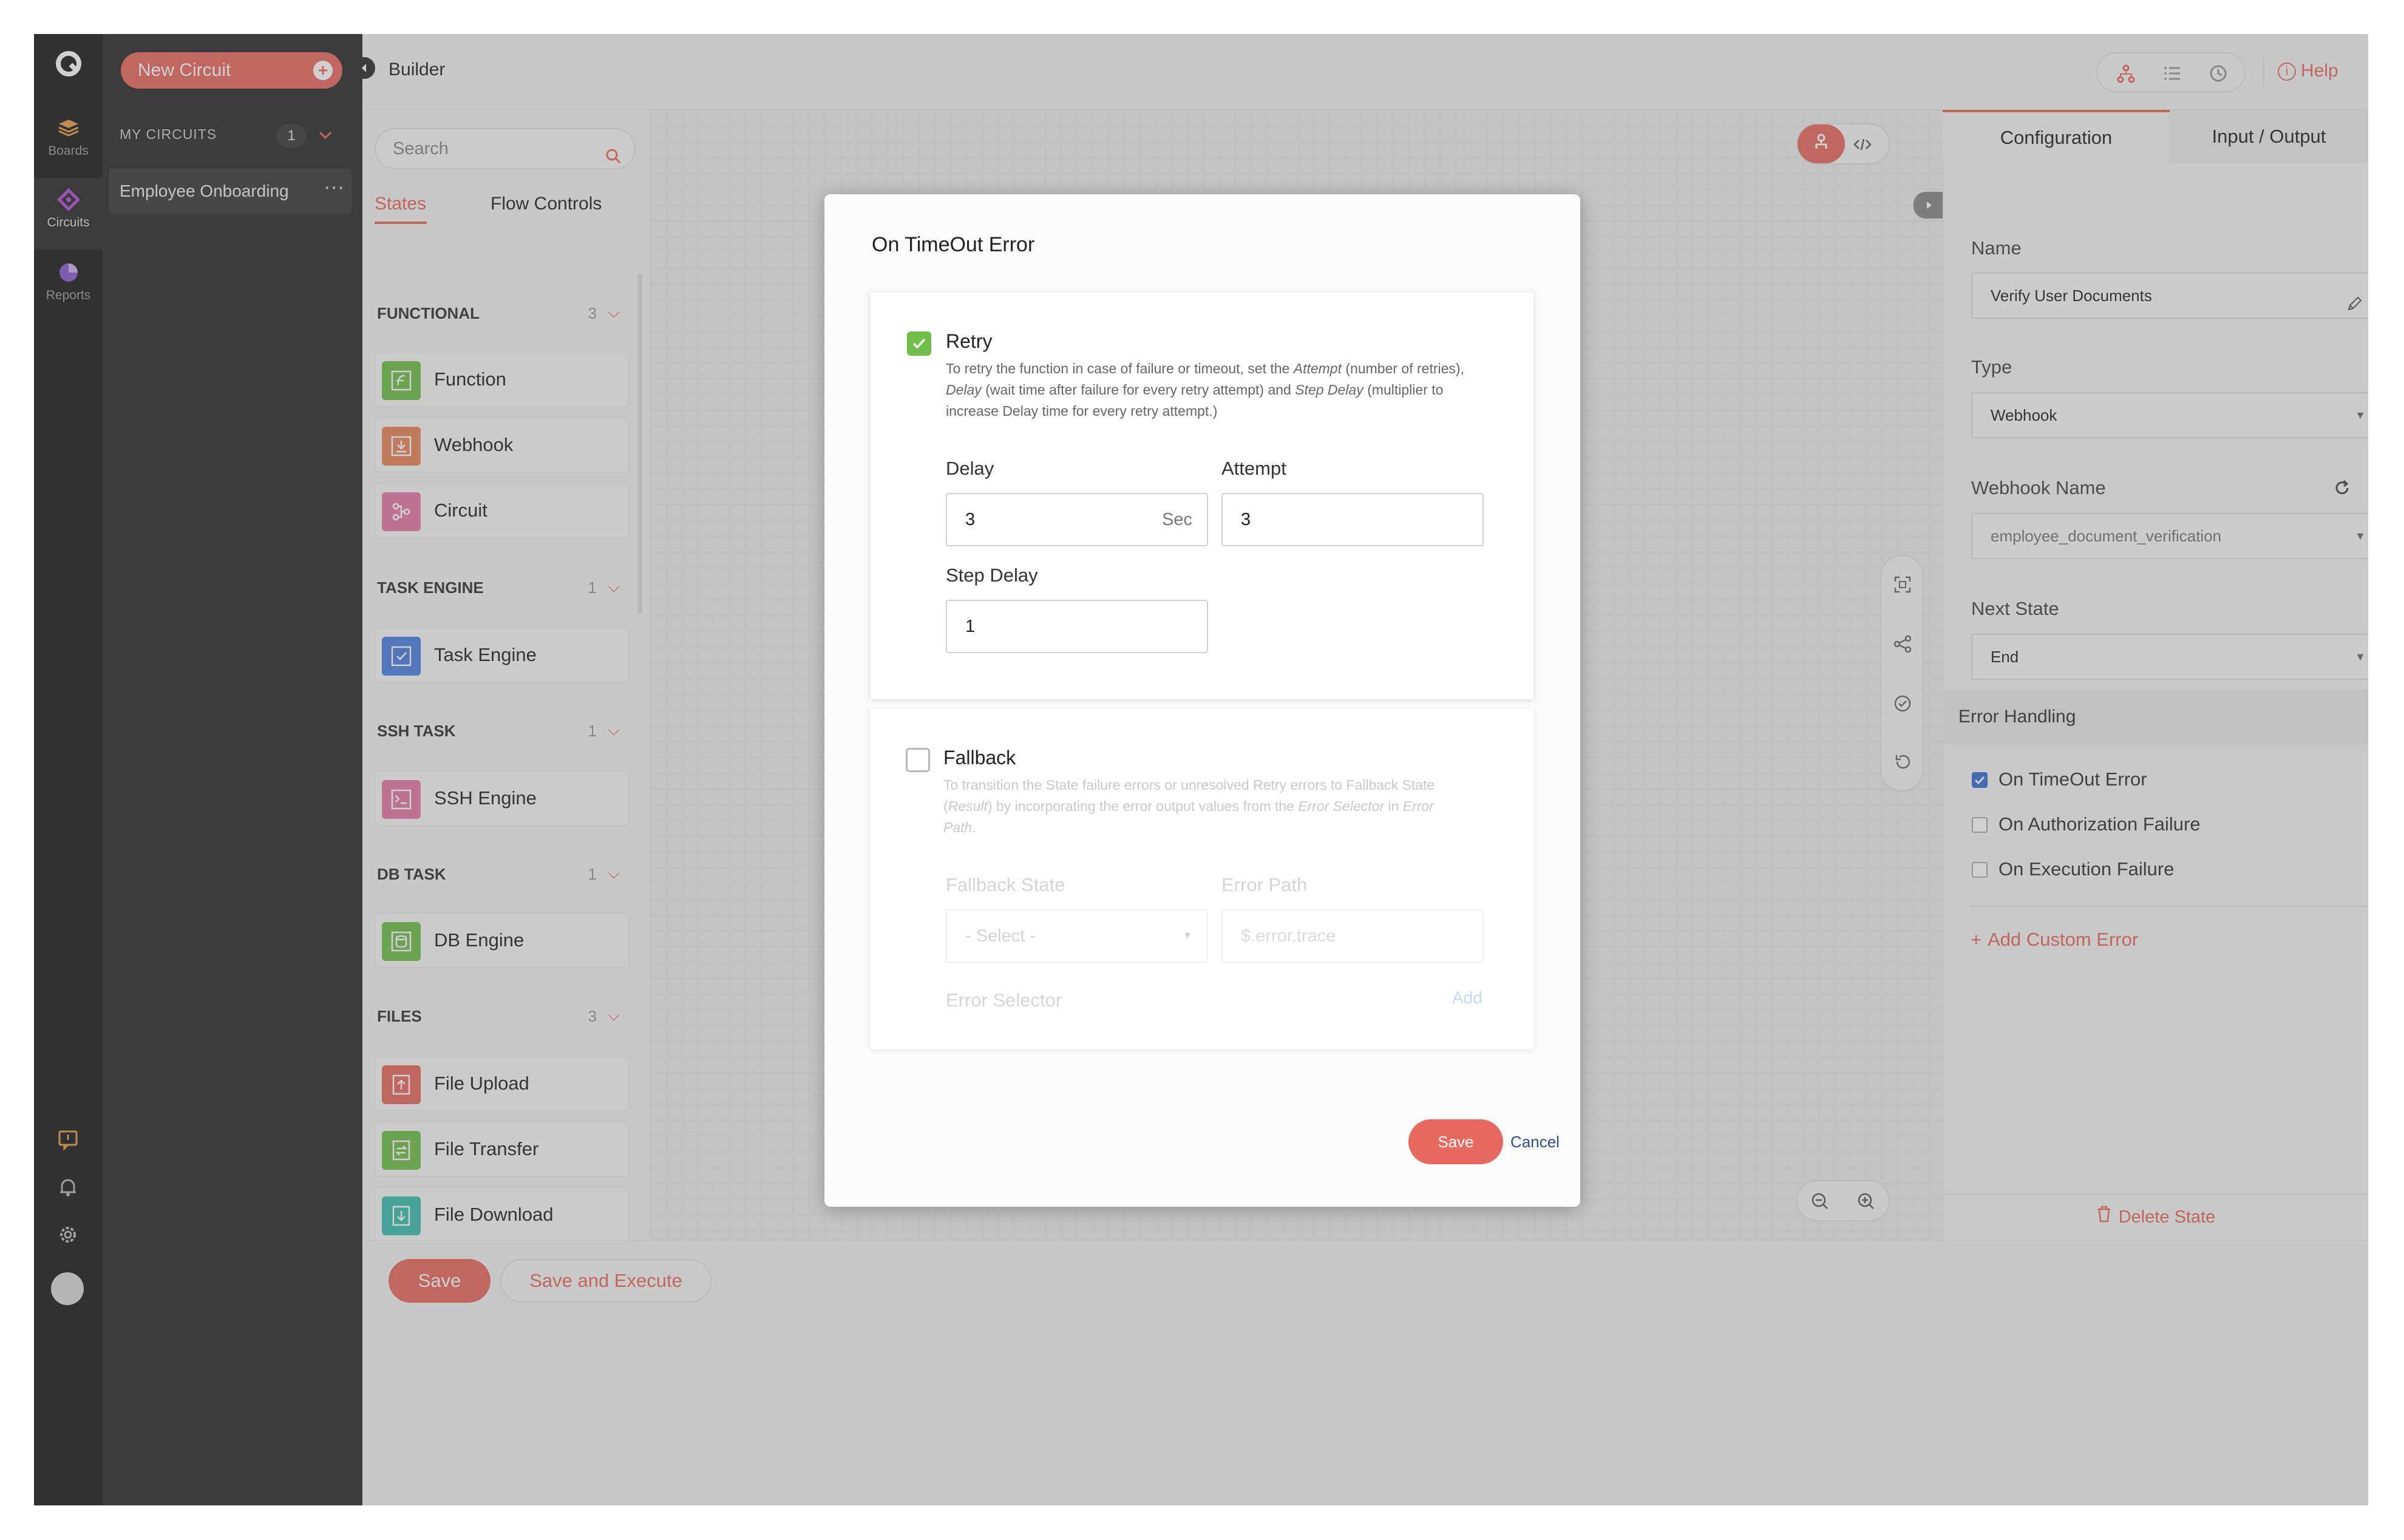  Describe the element at coordinates (1001, 936) in the screenshot. I see `fallback-state-placeholder: - Select -` at that location.